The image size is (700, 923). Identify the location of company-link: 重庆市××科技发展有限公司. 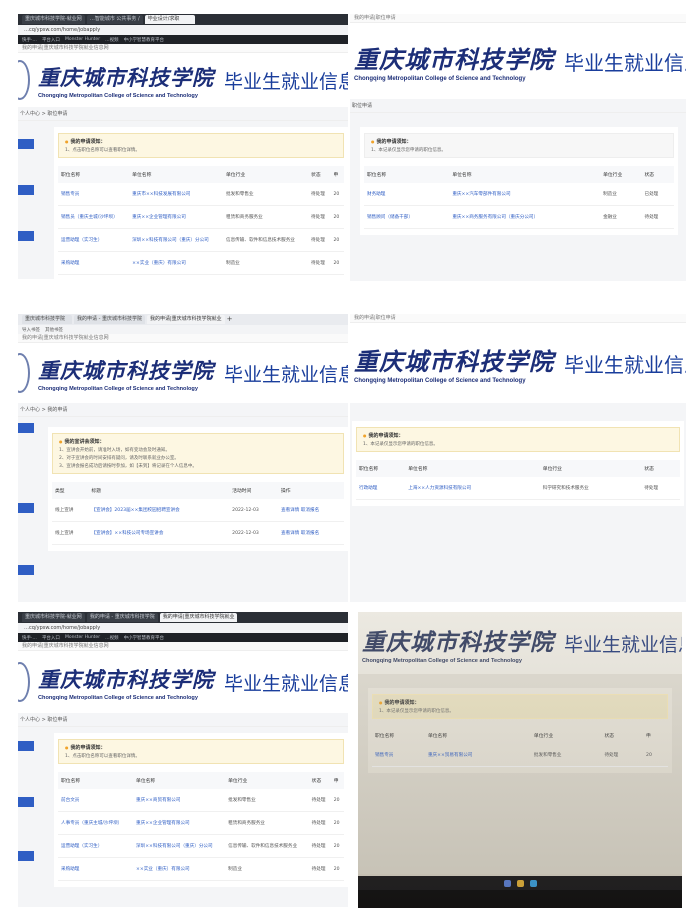
(176, 194).